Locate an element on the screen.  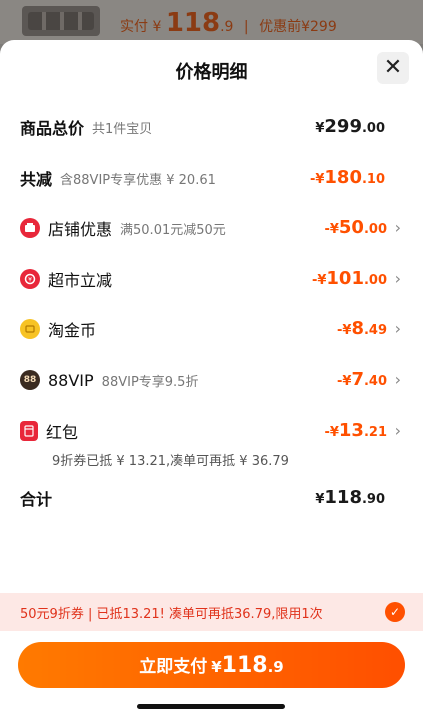
amount-dec: .21 is located at coordinates (375, 432).